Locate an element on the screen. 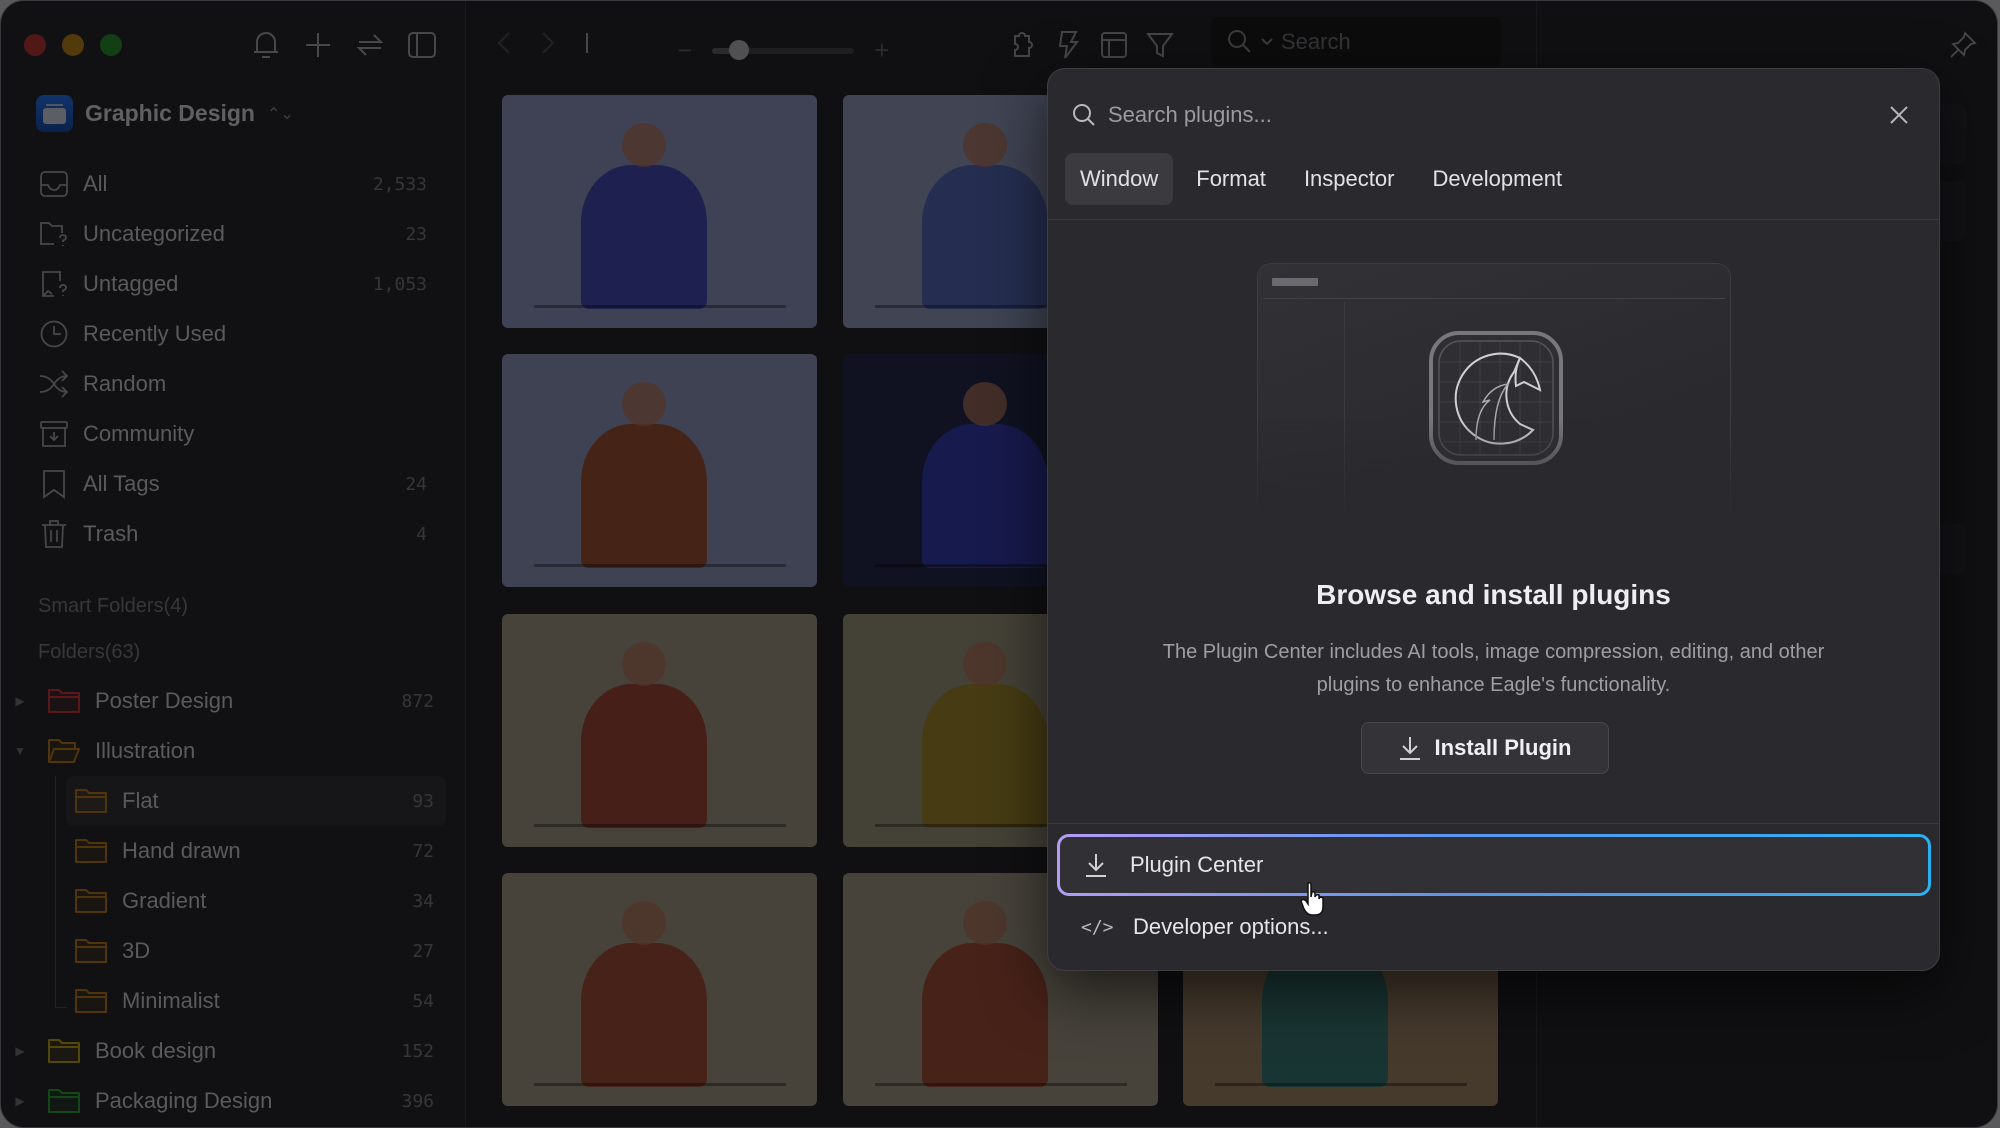 Image resolution: width=2000 pixels, height=1128 pixels. search-input is located at coordinates (1371, 42).